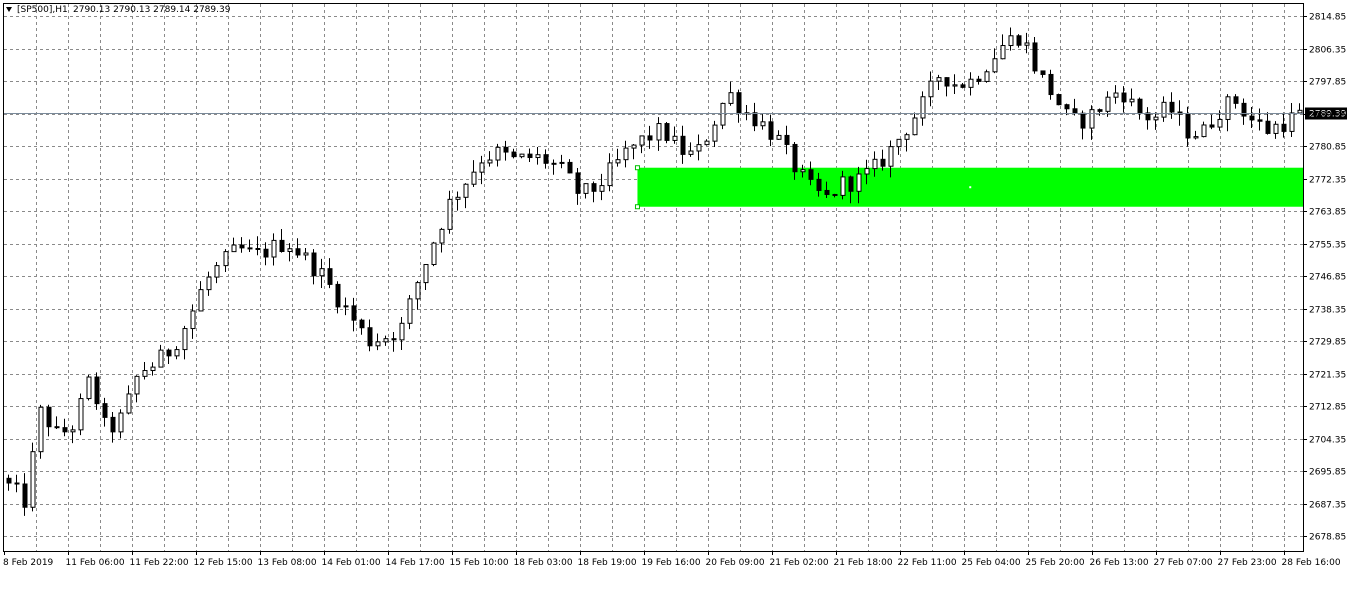 The width and height of the screenshot is (1360, 590). What do you see at coordinates (1183, 563) in the screenshot?
I see `x-tick-label: 27 Feb 07:00` at bounding box center [1183, 563].